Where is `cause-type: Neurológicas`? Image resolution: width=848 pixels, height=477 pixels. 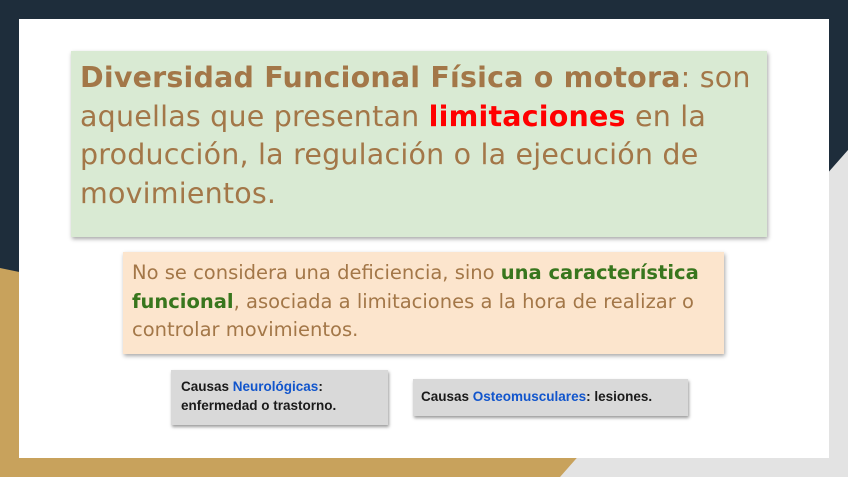 cause-type: Neurológicas is located at coordinates (275, 386).